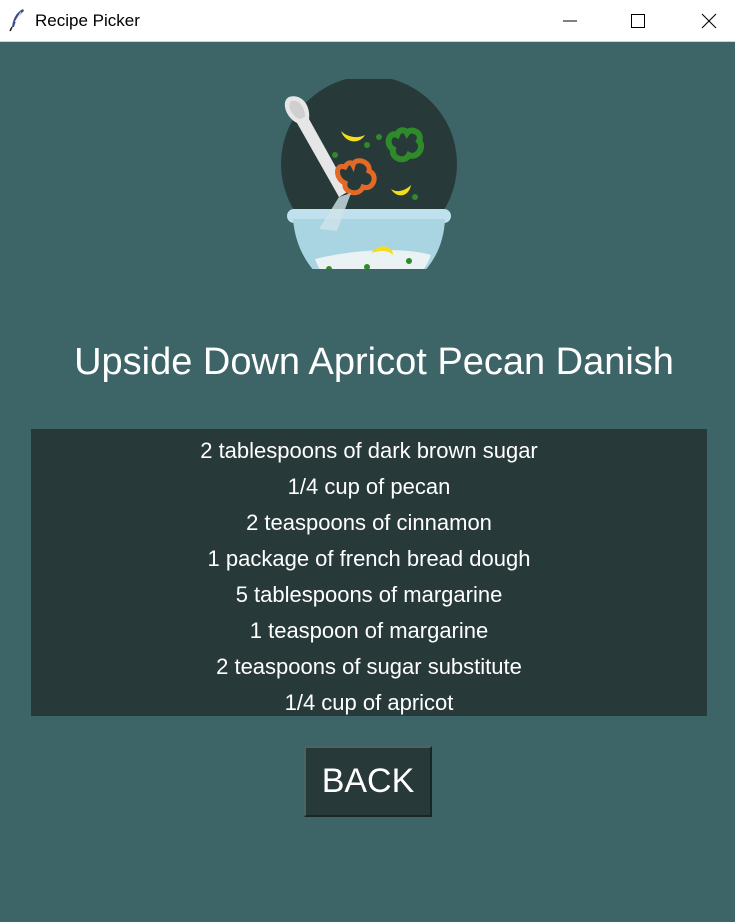 This screenshot has height=922, width=735. I want to click on close-icon, so click(709, 20).